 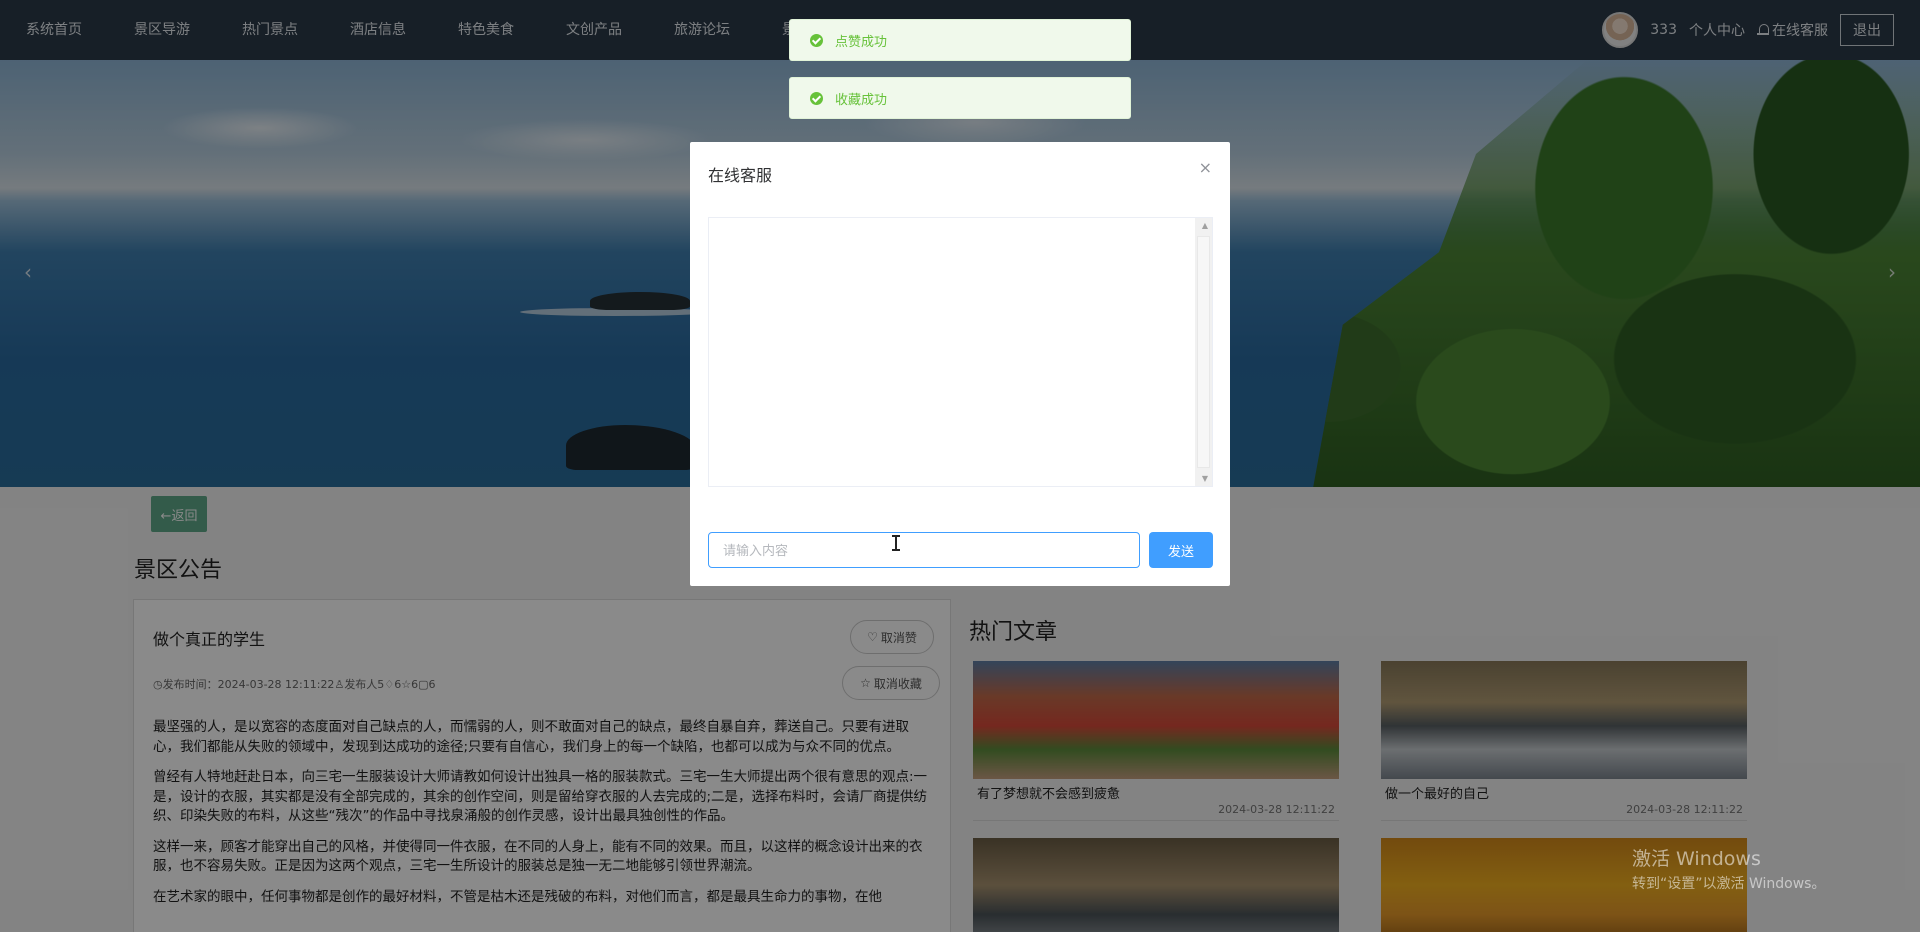 What do you see at coordinates (1205, 167) in the screenshot?
I see `close-icon: ×` at bounding box center [1205, 167].